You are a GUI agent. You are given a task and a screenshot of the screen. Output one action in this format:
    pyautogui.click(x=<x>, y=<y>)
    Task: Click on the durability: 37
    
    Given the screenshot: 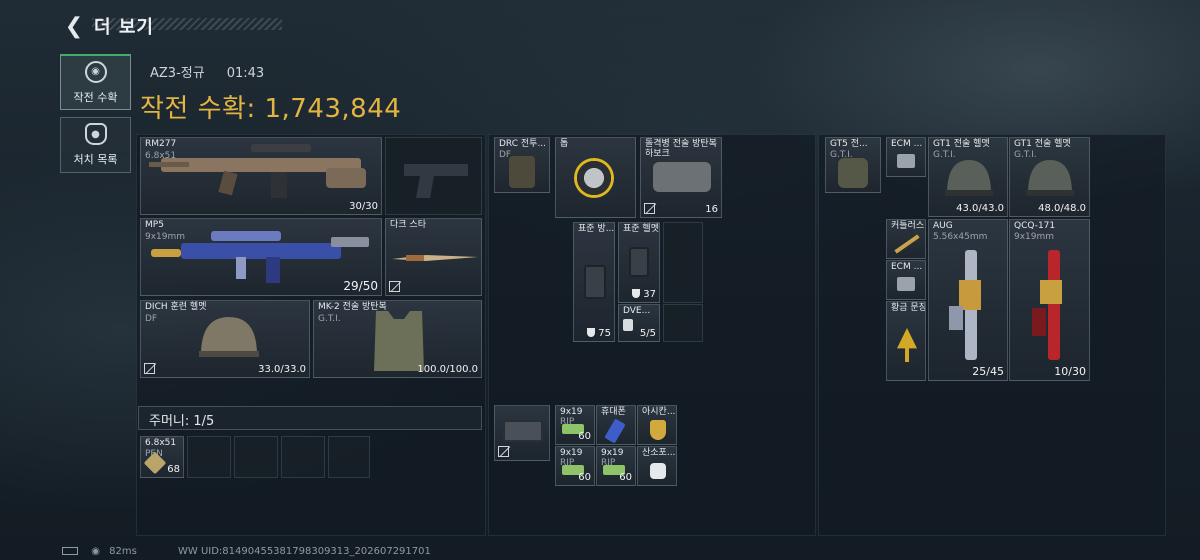 What is the action you would take?
    pyautogui.click(x=644, y=294)
    